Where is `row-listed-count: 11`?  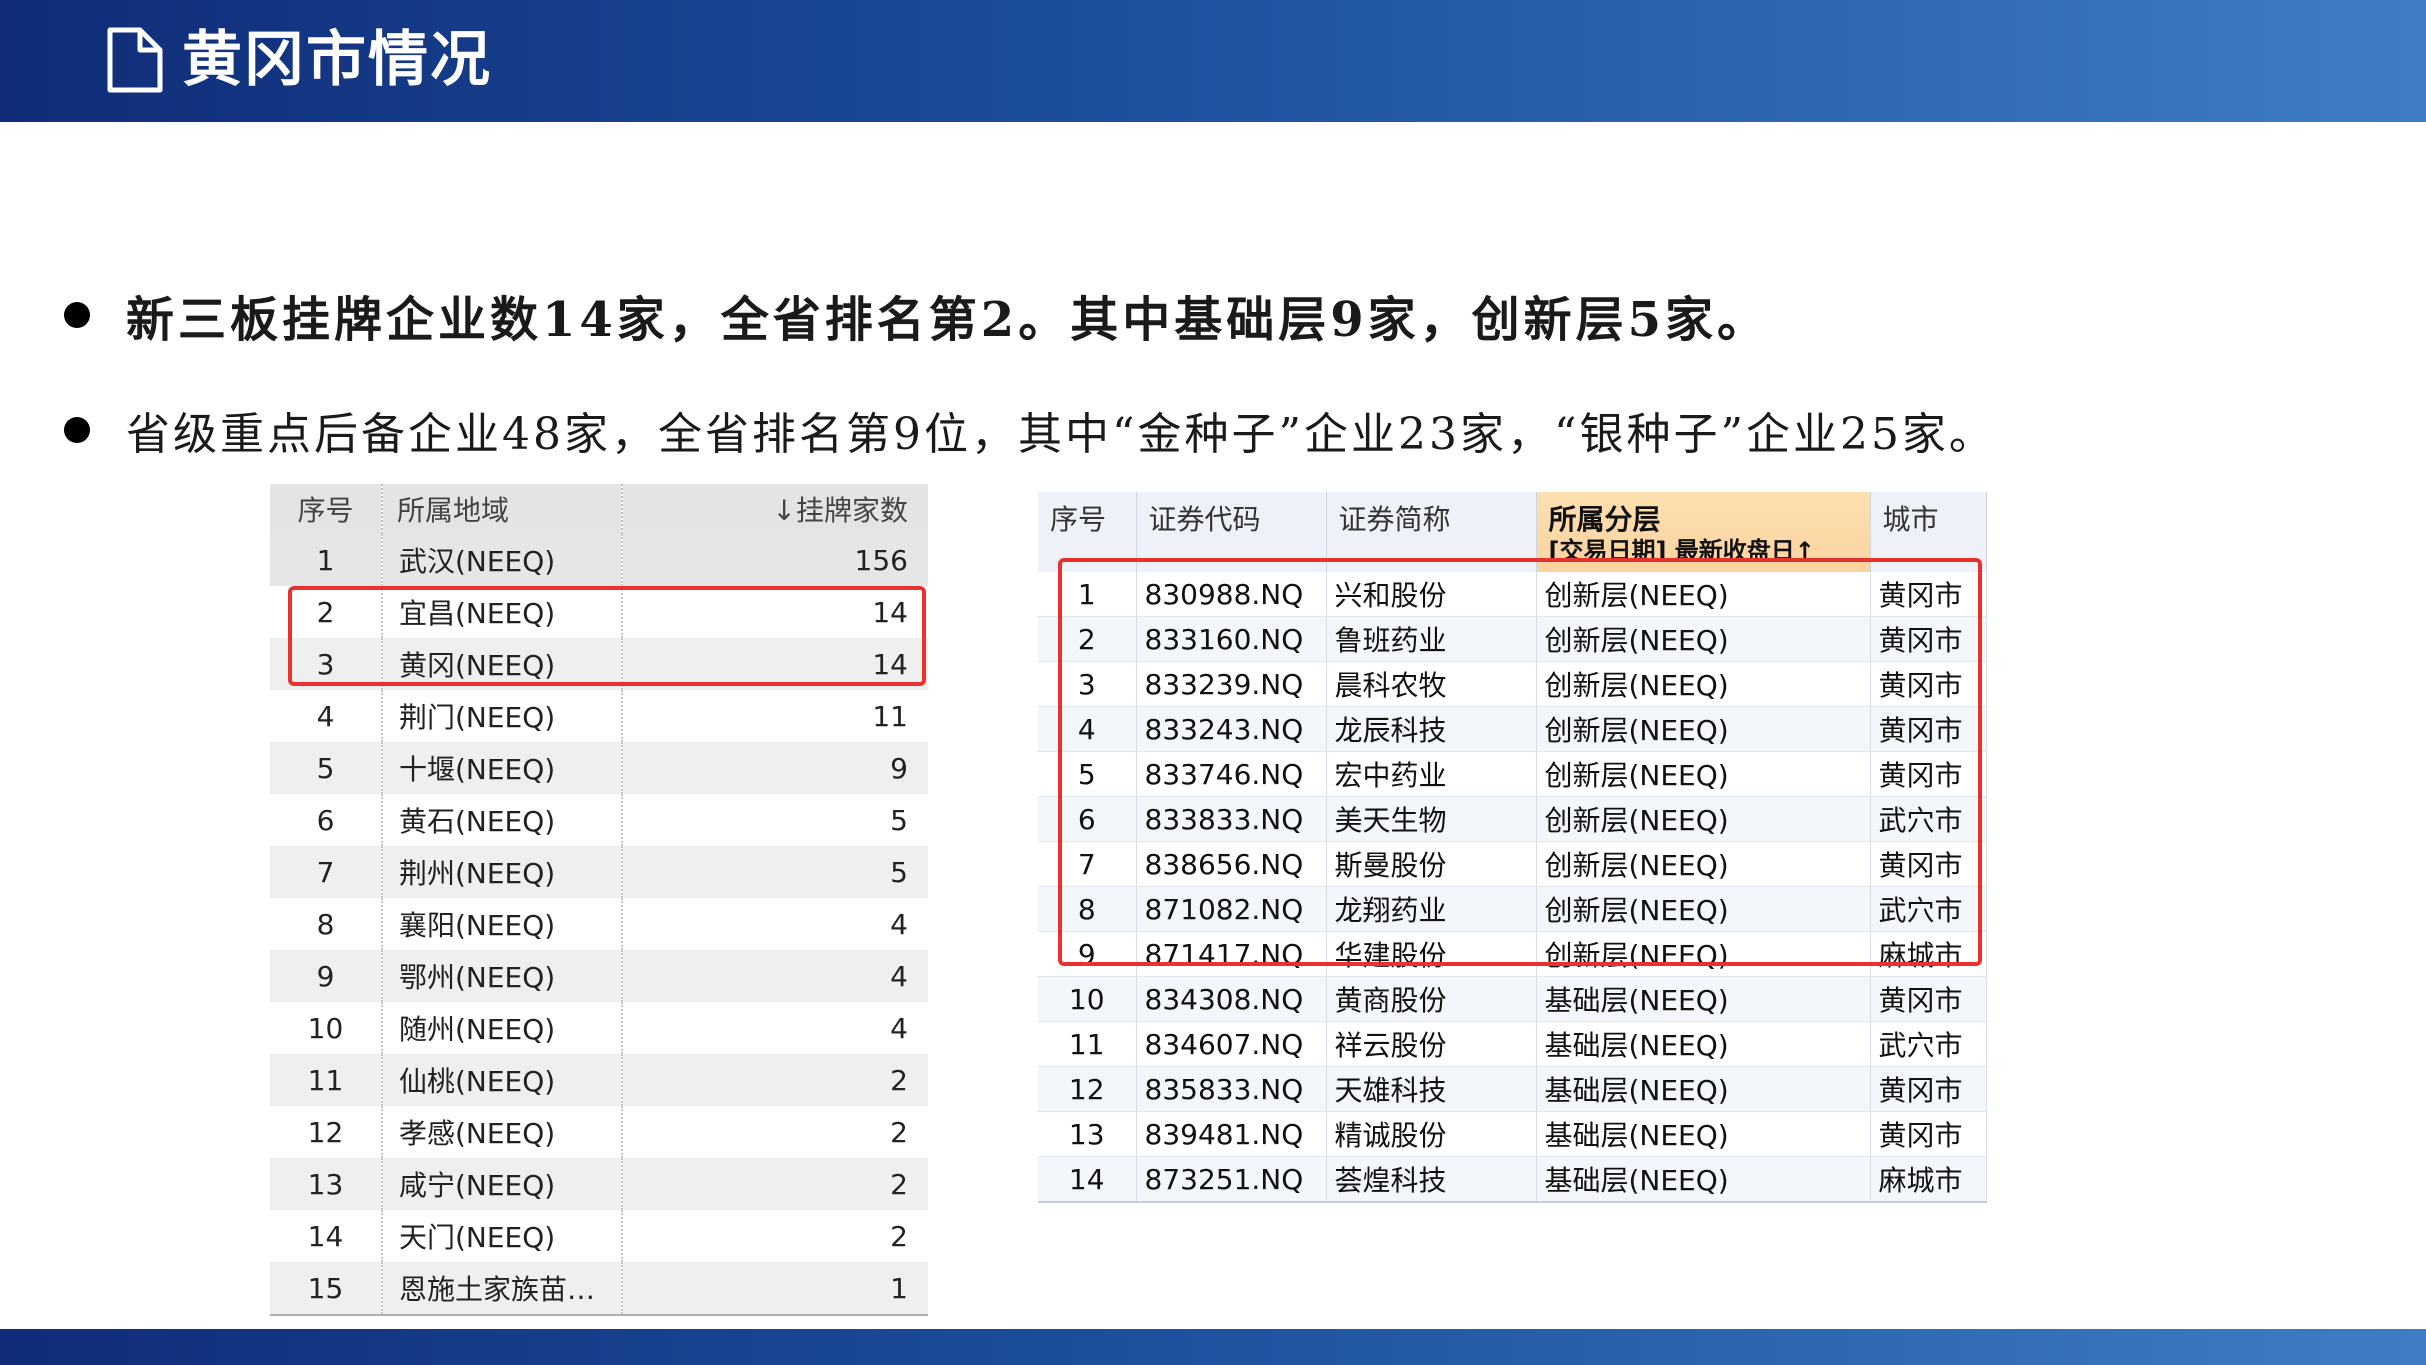 row-listed-count: 11 is located at coordinates (775, 716).